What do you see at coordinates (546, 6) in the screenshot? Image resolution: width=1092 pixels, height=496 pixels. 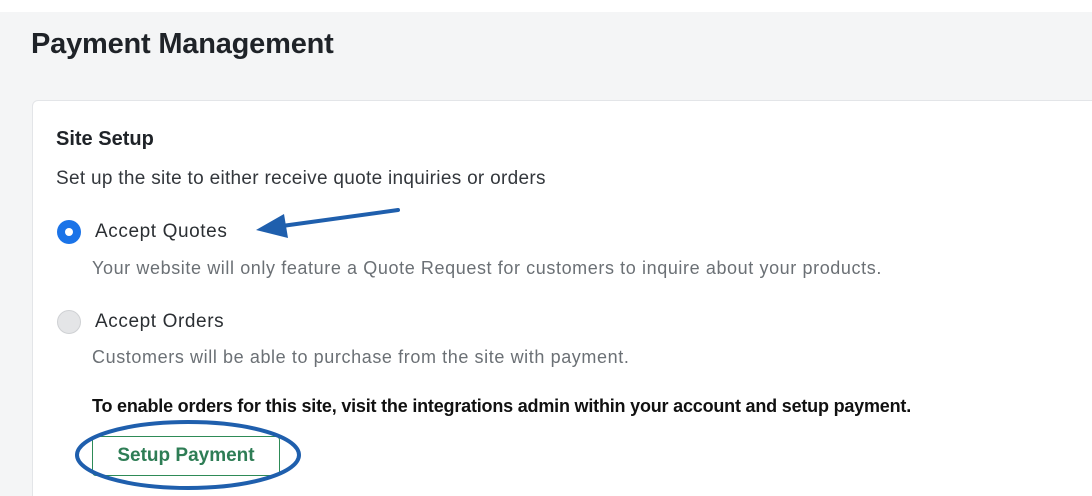 I see `top-strip` at bounding box center [546, 6].